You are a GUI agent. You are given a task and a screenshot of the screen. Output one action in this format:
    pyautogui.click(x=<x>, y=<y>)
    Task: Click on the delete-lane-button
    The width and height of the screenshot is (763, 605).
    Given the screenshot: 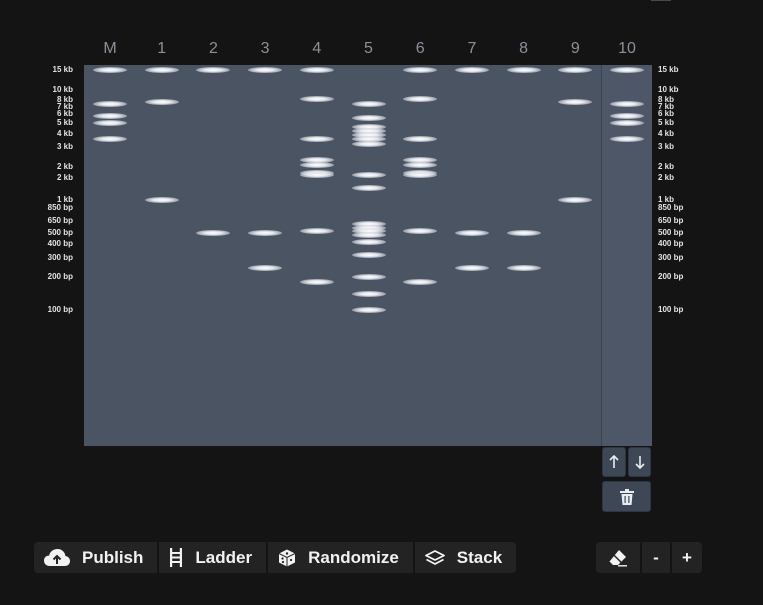 What is the action you would take?
    pyautogui.click(x=626, y=496)
    